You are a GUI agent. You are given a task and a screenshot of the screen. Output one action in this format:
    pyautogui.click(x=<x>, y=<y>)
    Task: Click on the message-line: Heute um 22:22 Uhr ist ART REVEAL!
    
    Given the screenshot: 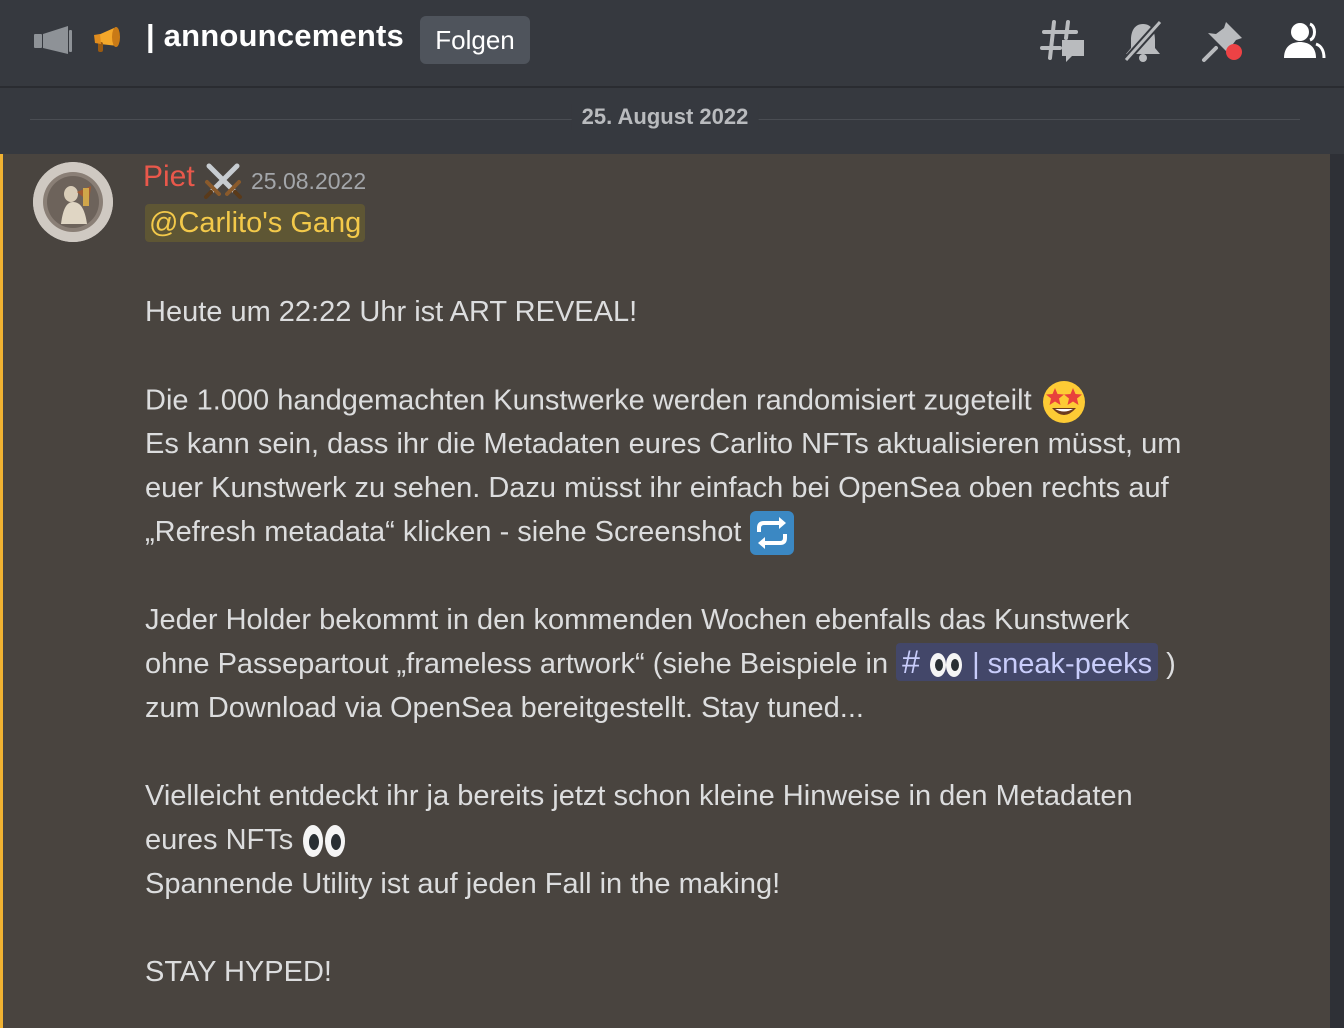 What is the action you would take?
    pyautogui.click(x=391, y=312)
    